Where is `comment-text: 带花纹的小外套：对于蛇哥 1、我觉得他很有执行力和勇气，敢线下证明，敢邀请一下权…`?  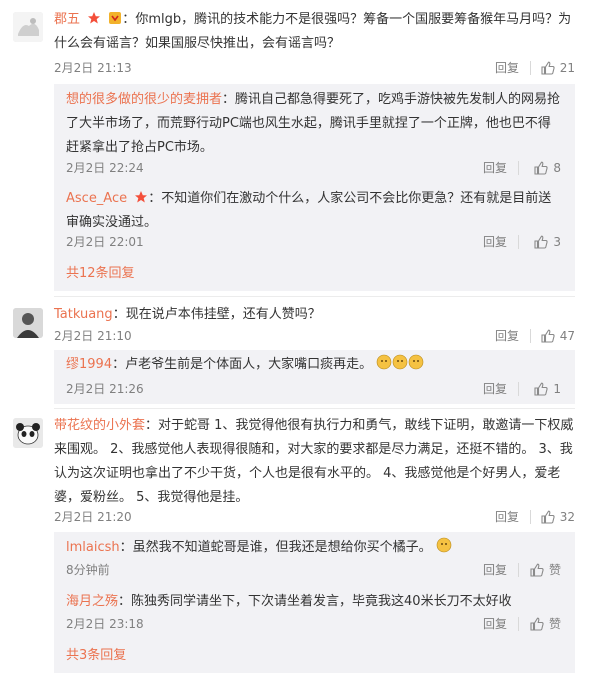 comment-text: 带花纹的小外套：对于蛇哥 1、我觉得他很有执行力和勇气，敢线下证明，敢邀请一下权… is located at coordinates (314, 461).